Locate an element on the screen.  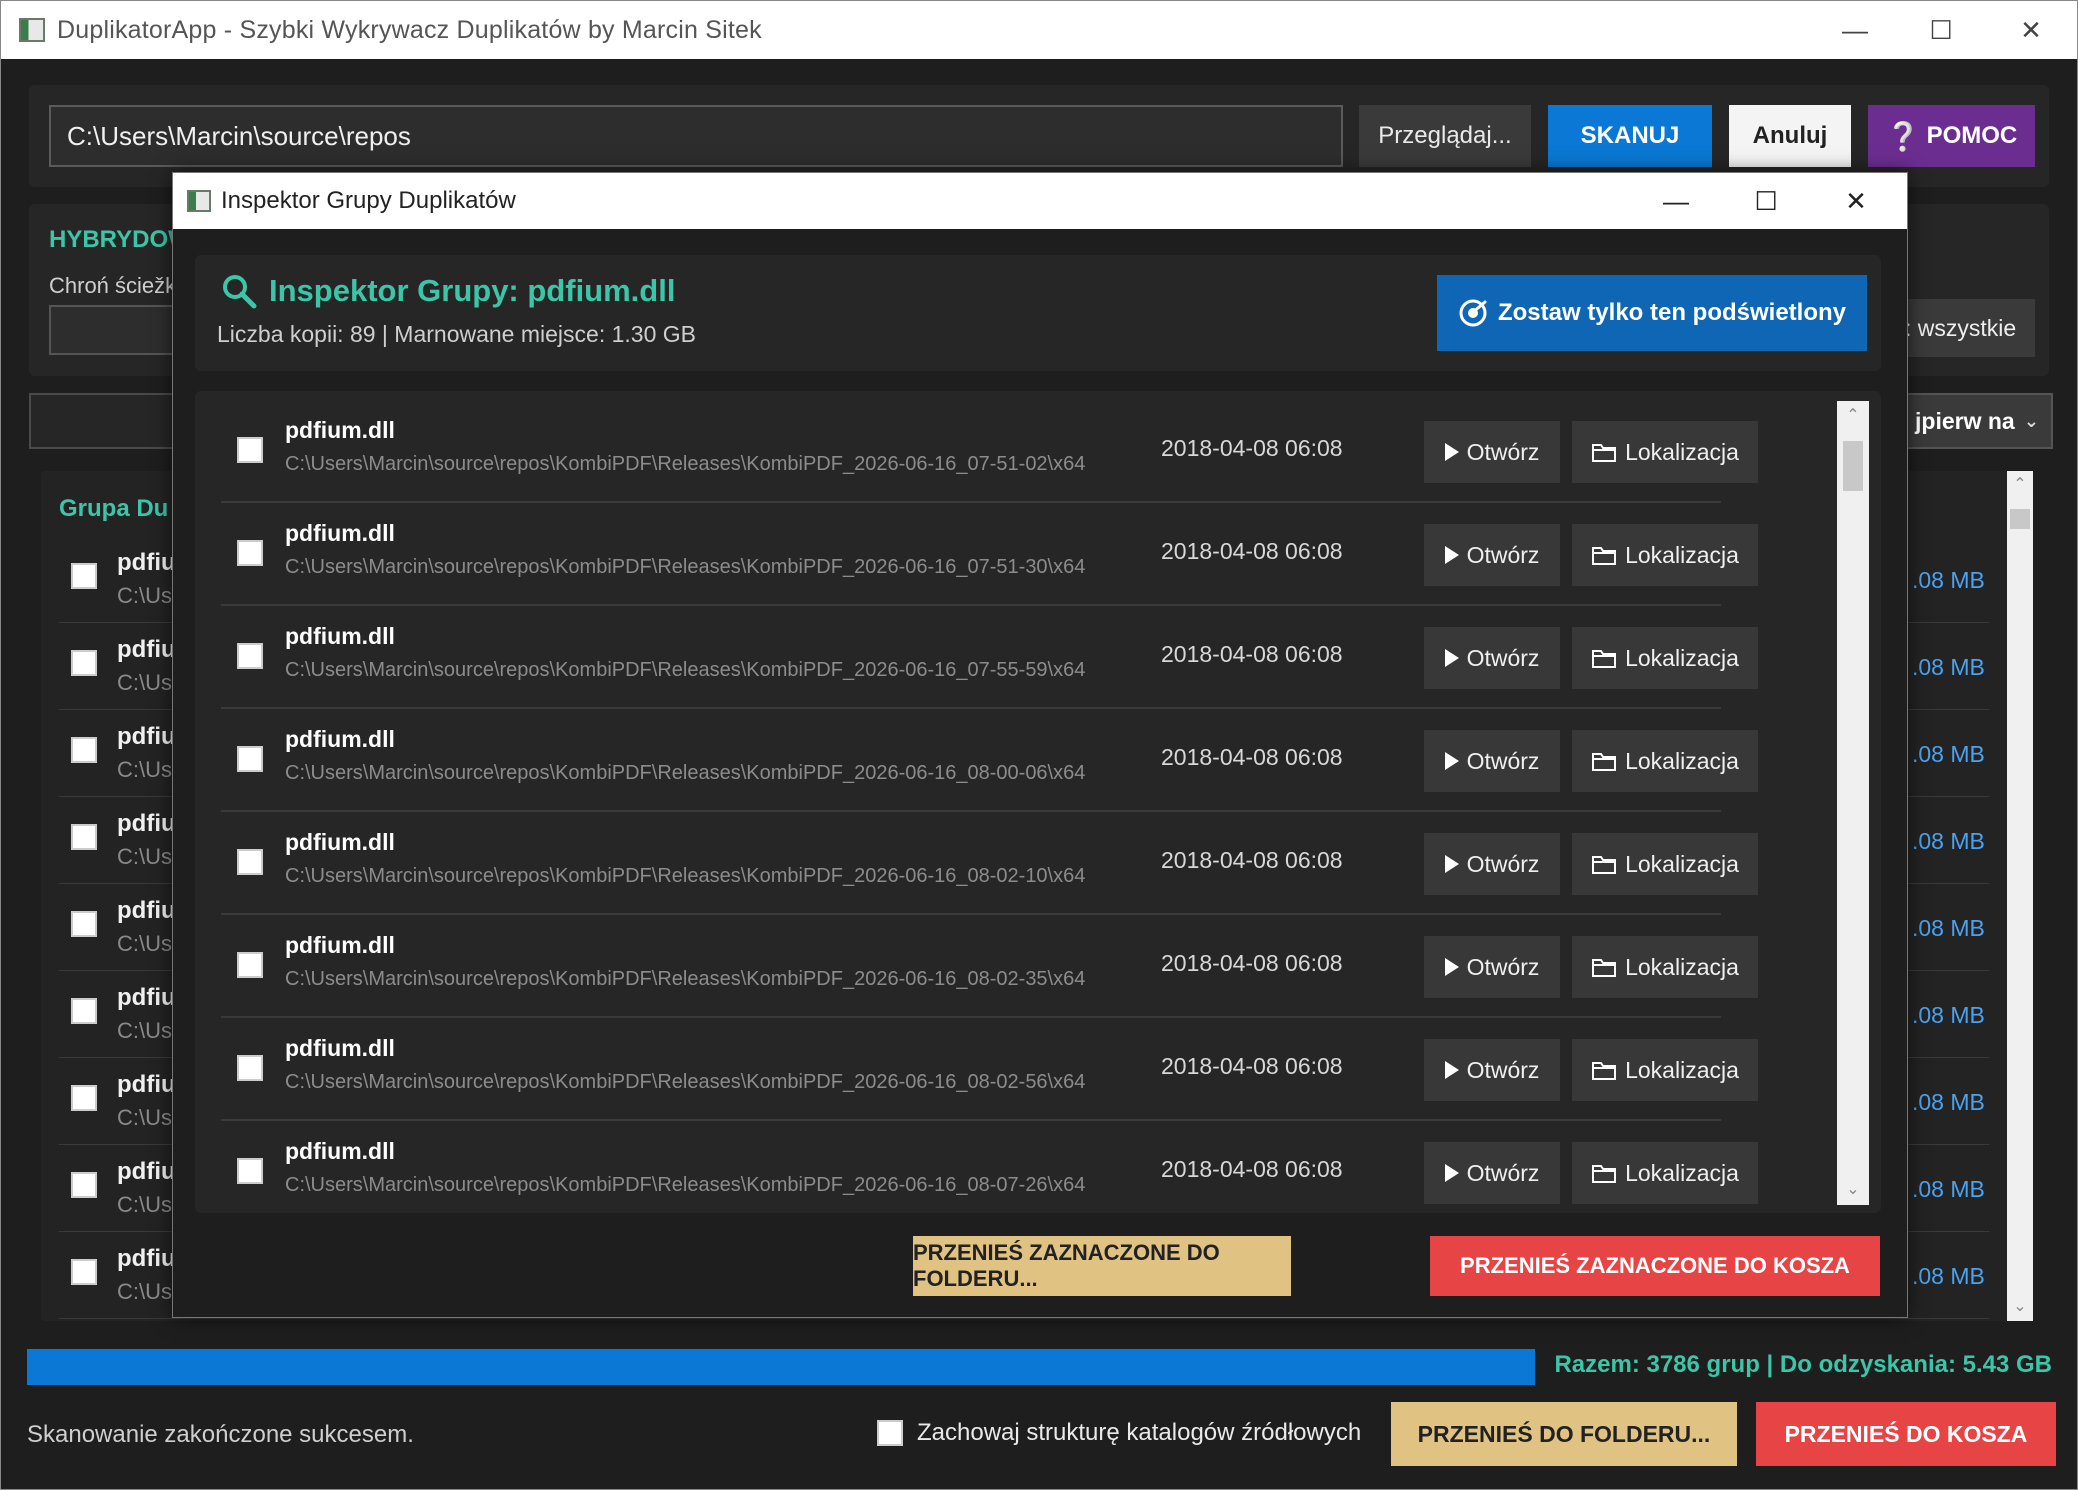
hybrid-subtitle: Chroń ściežk is located at coordinates (113, 285).